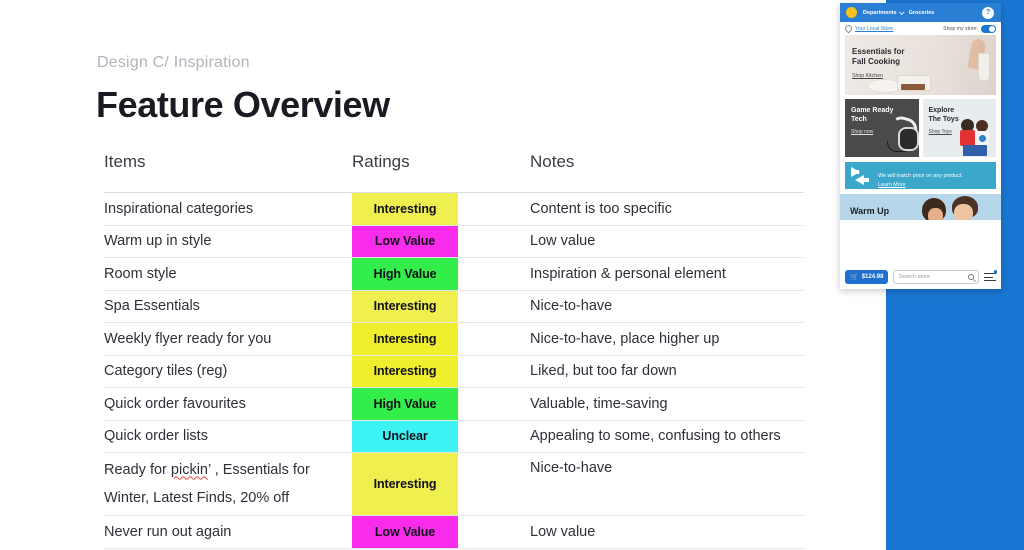  What do you see at coordinates (158, 241) in the screenshot?
I see `item-text-line: Warm up in style` at bounding box center [158, 241].